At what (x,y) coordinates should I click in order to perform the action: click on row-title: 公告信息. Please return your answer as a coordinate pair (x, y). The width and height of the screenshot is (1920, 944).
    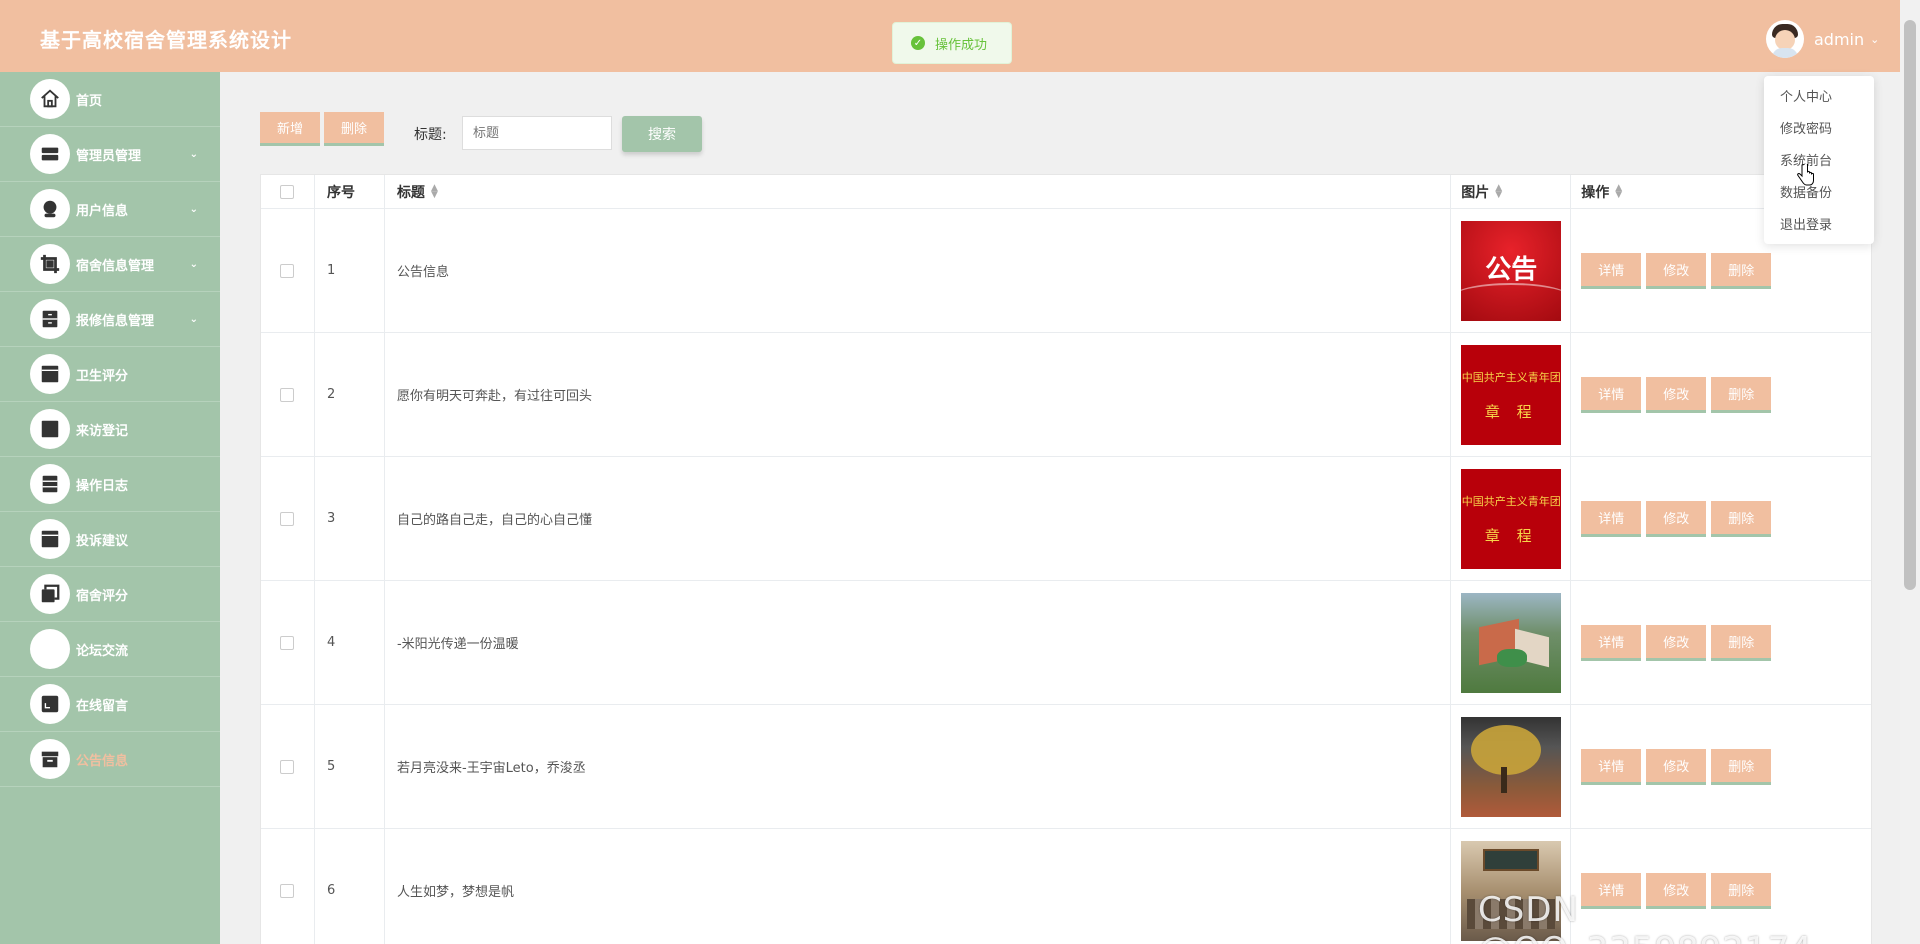
    Looking at the image, I should click on (918, 270).